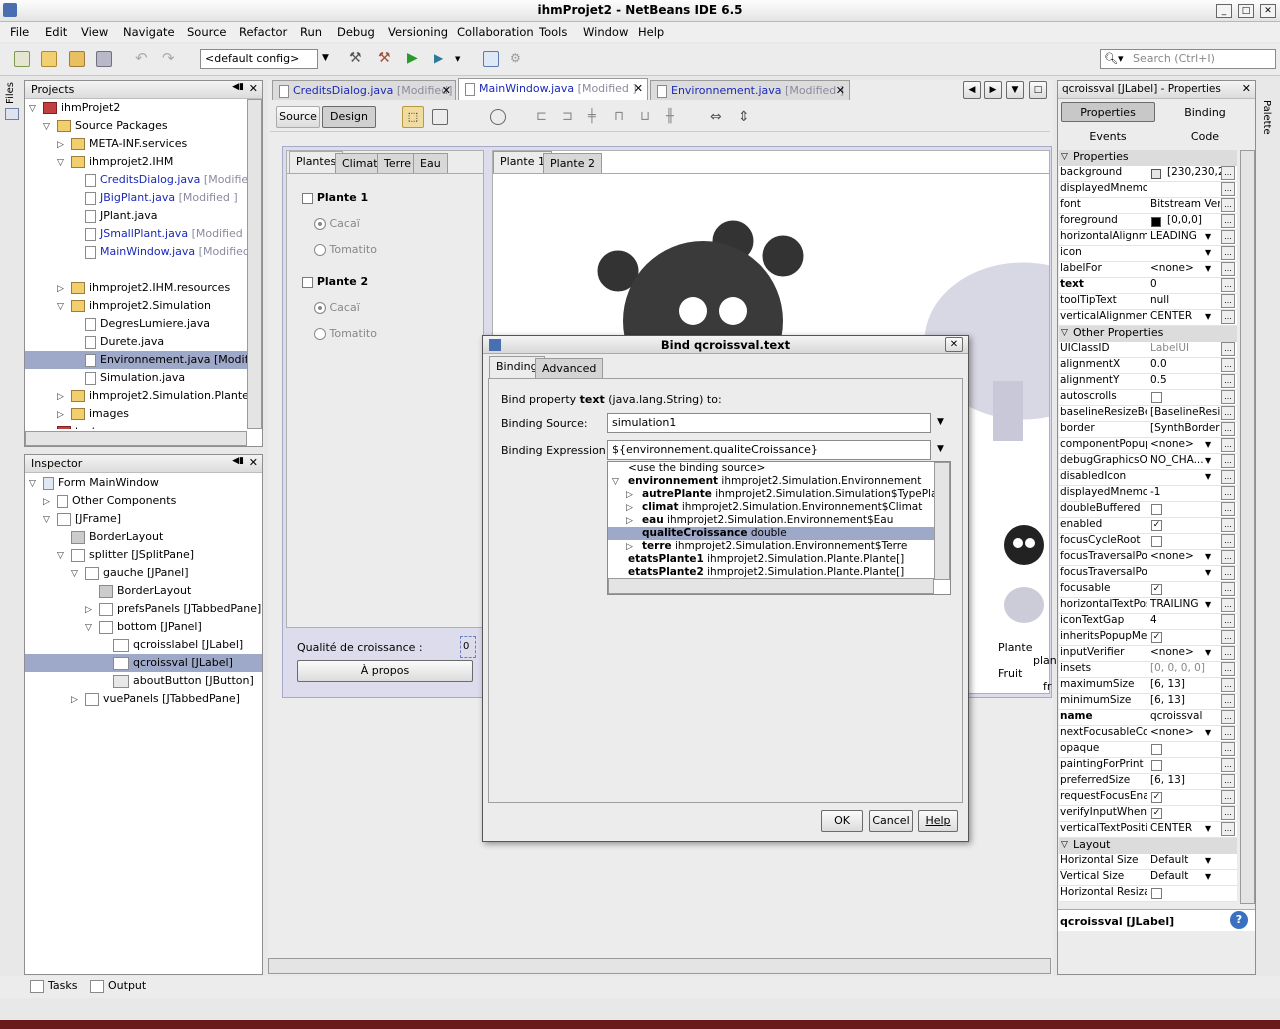 This screenshot has width=1280, height=1029. I want to click on tree-item: <use the binding source>, so click(696, 468).